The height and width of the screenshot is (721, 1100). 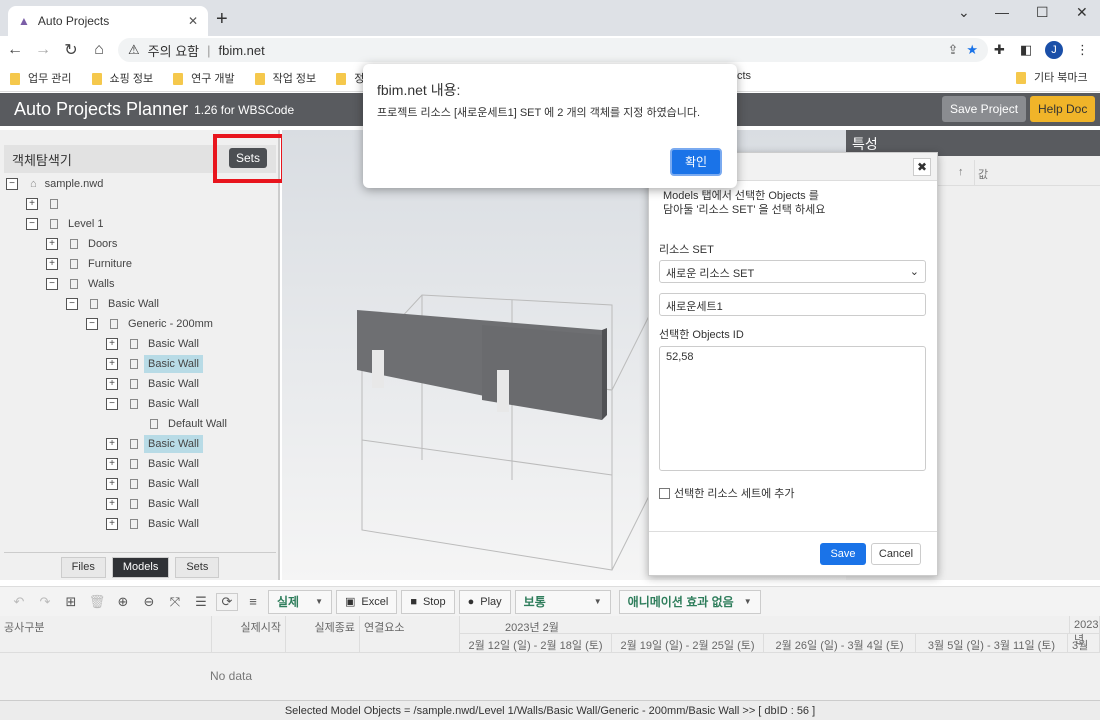 I want to click on menu-icon: ⋮, so click(x=1082, y=50).